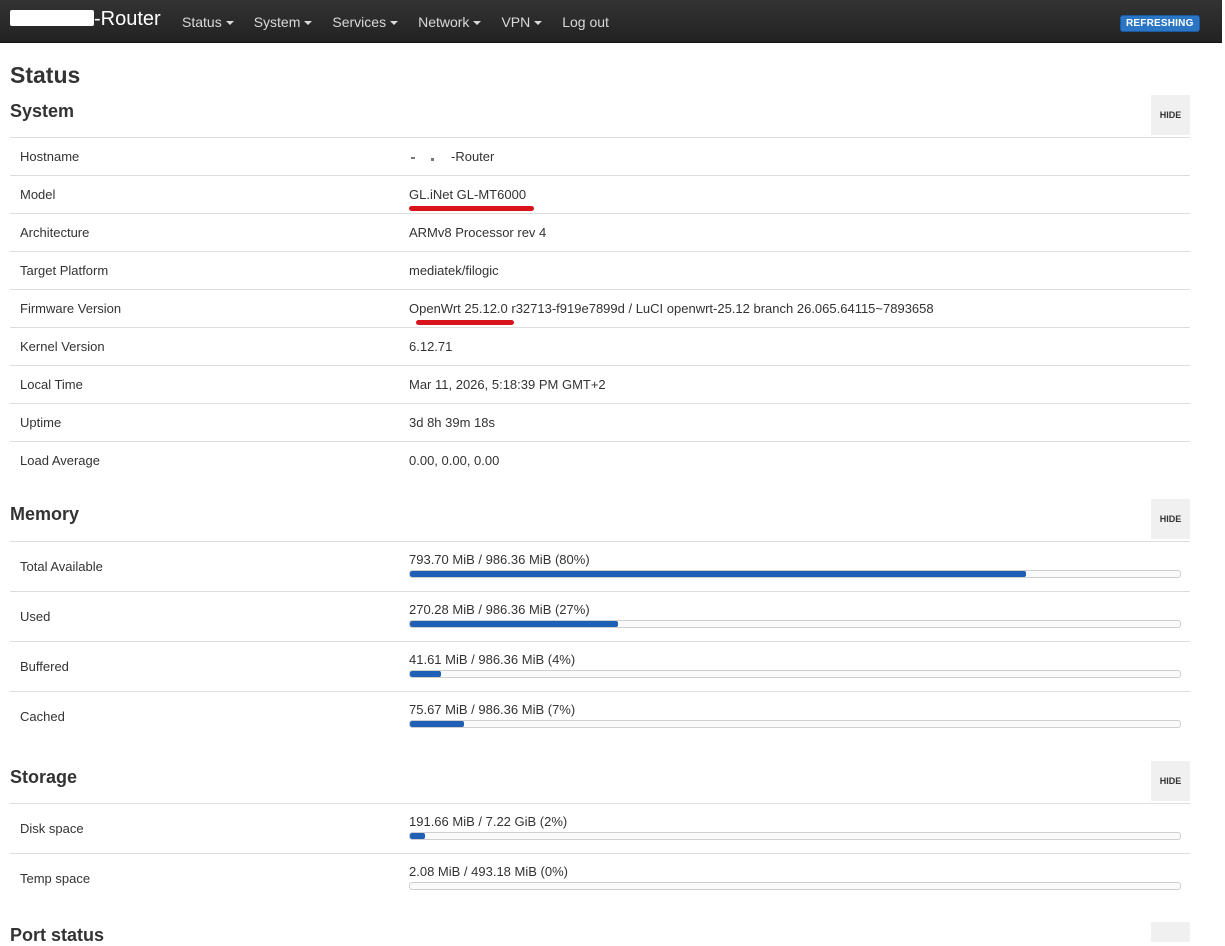 Image resolution: width=1225 pixels, height=946 pixels. Describe the element at coordinates (600, 270) in the screenshot. I see `table-row: Target Platform mediatek/filogic` at that location.